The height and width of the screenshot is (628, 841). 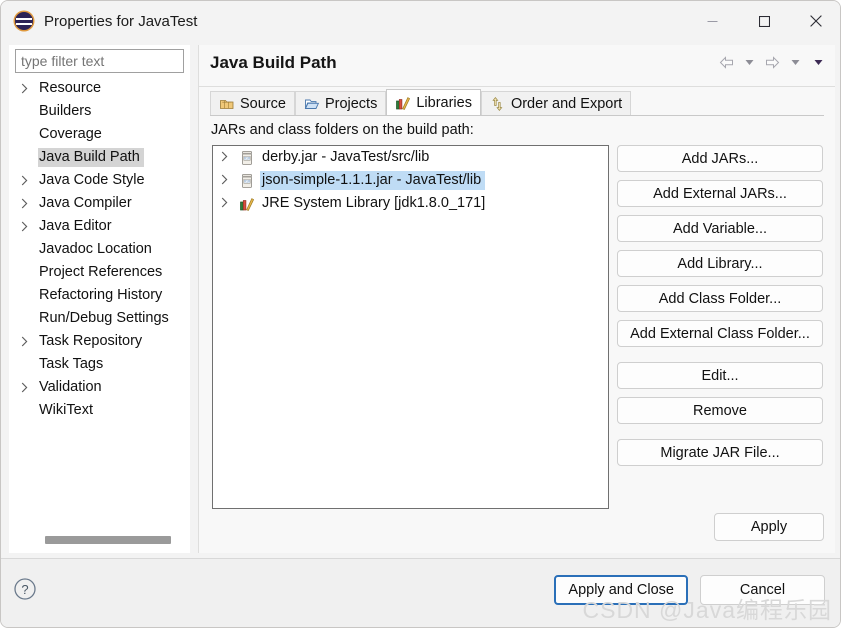 I want to click on apply-and-close-button: Apply and Close, so click(x=621, y=590).